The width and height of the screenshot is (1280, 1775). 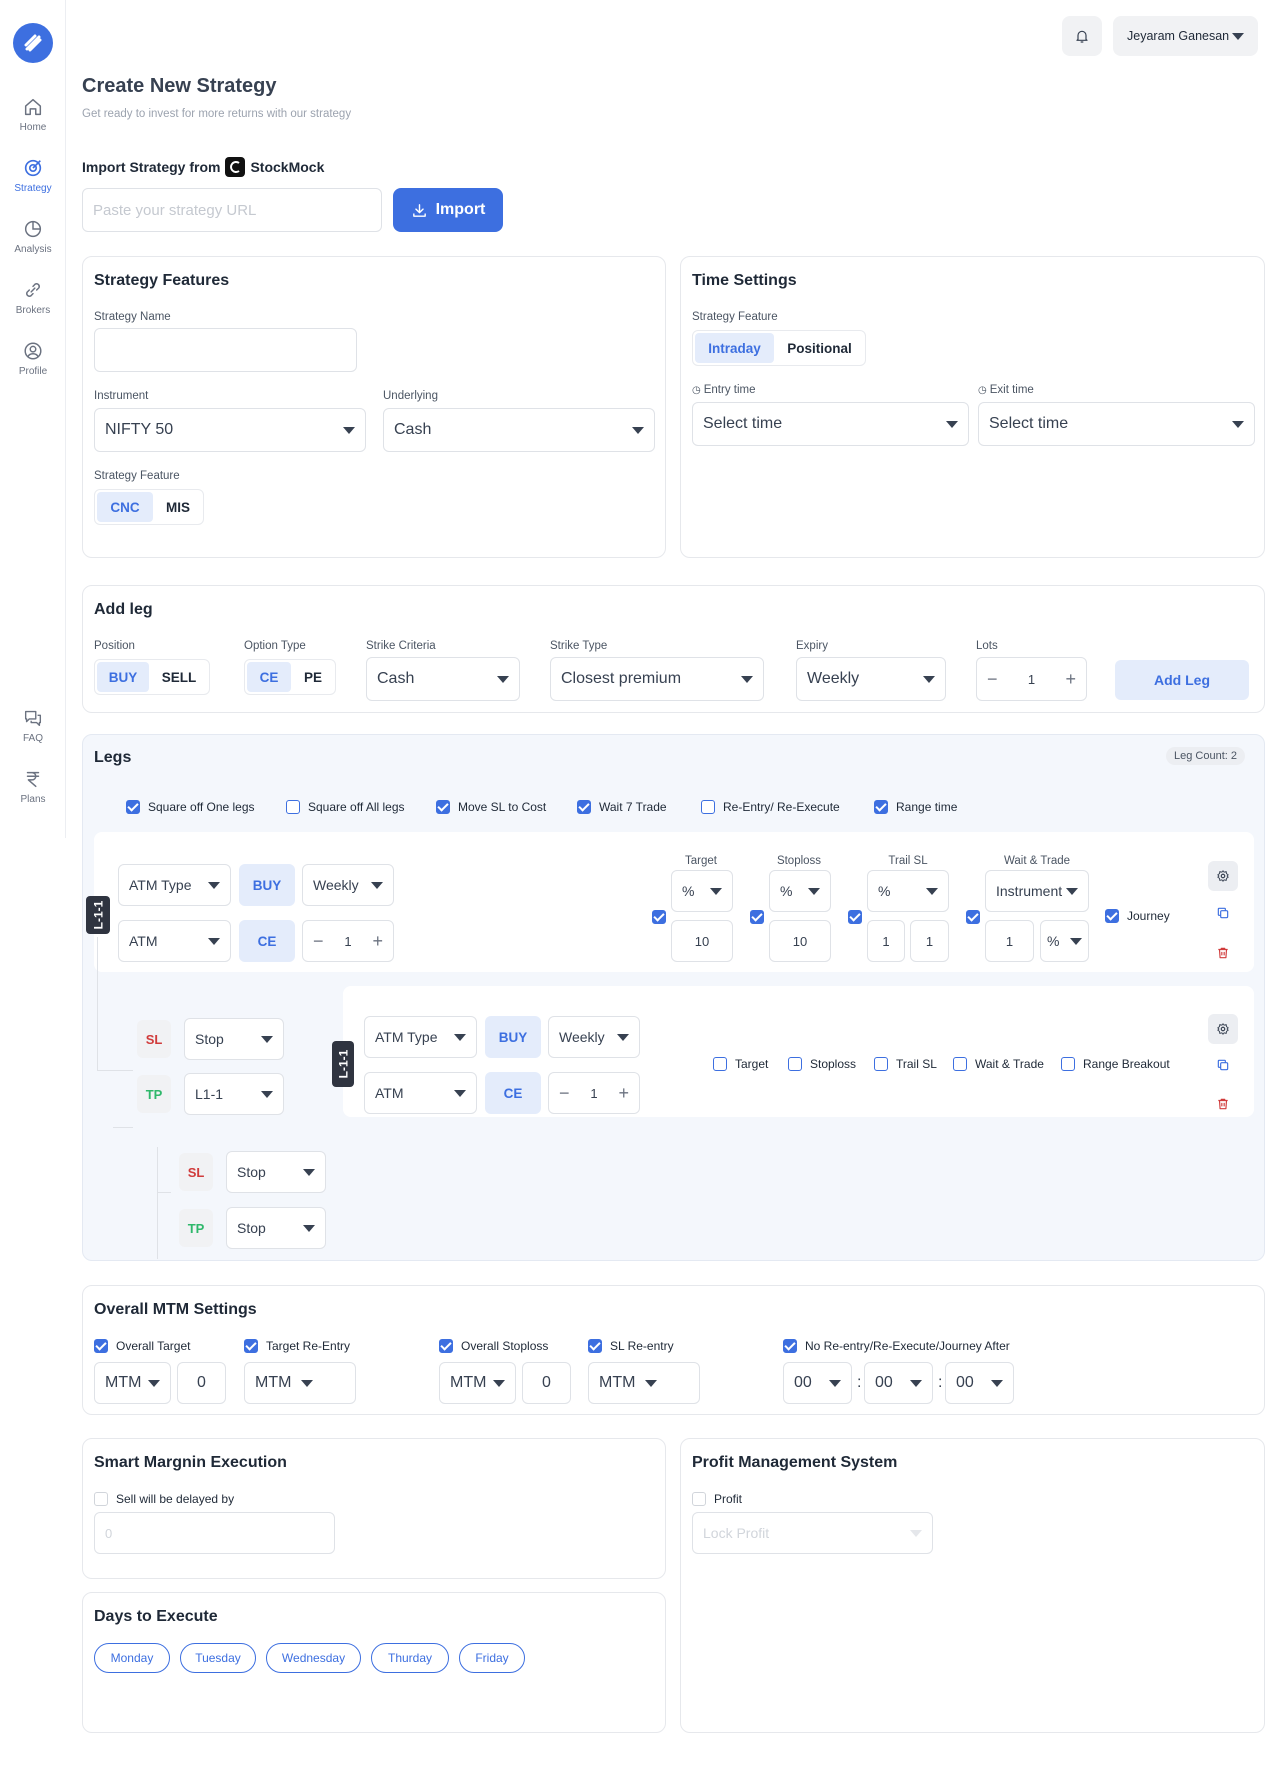 I want to click on nav-plans: Plans, so click(x=33, y=786).